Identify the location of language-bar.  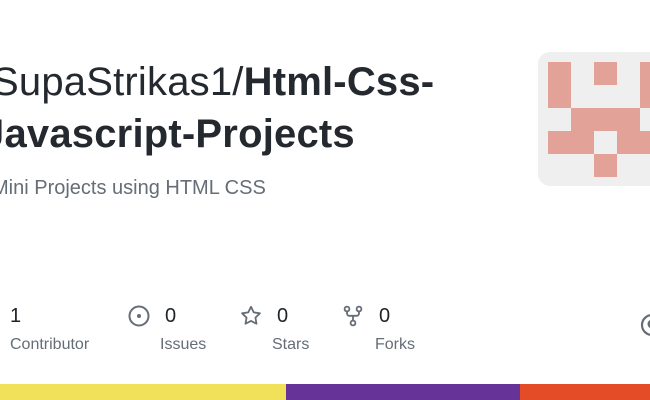
(325, 392).